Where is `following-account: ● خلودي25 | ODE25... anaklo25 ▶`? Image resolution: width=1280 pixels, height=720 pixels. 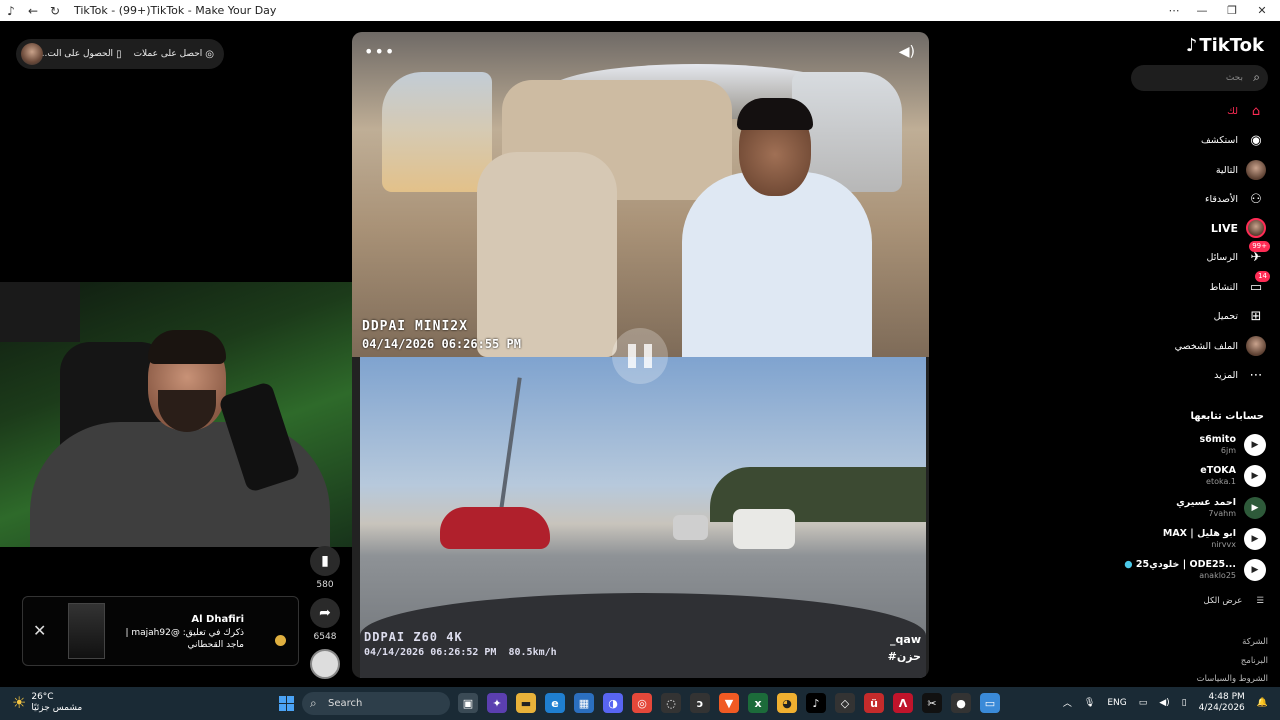 following-account: ● خلودي25 | ODE25... anaklo25 ▶ is located at coordinates (1195, 570).